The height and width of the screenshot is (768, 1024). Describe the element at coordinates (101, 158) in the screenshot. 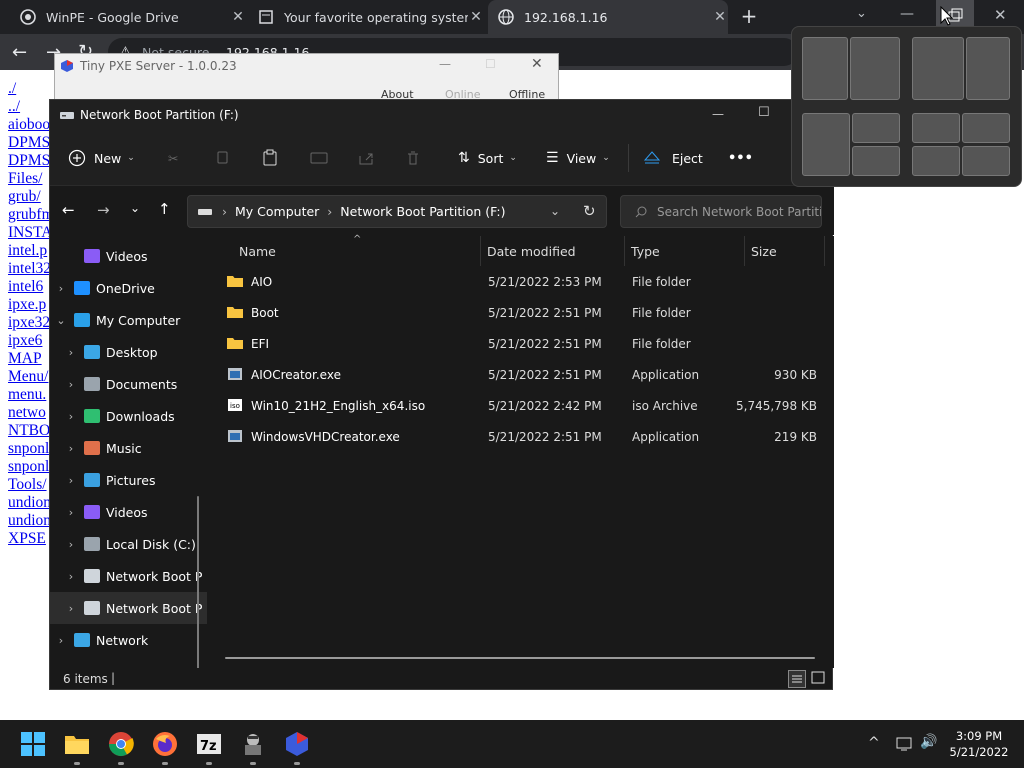

I see `new-button: New ⌄` at that location.